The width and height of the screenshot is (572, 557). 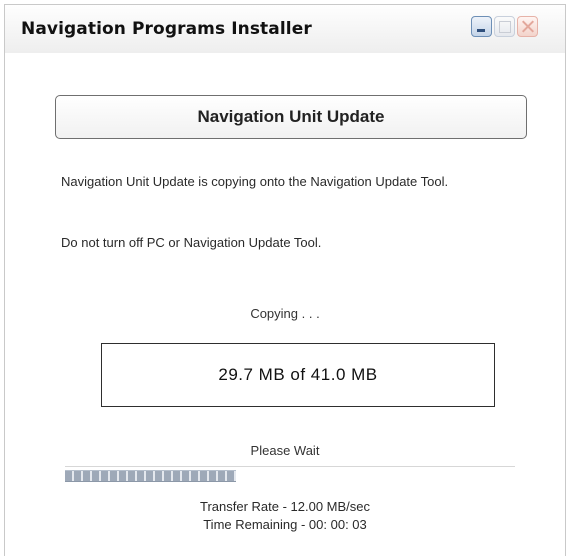 I want to click on size-progress-box: 29.7 MB of 41.0 MB, so click(x=298, y=375).